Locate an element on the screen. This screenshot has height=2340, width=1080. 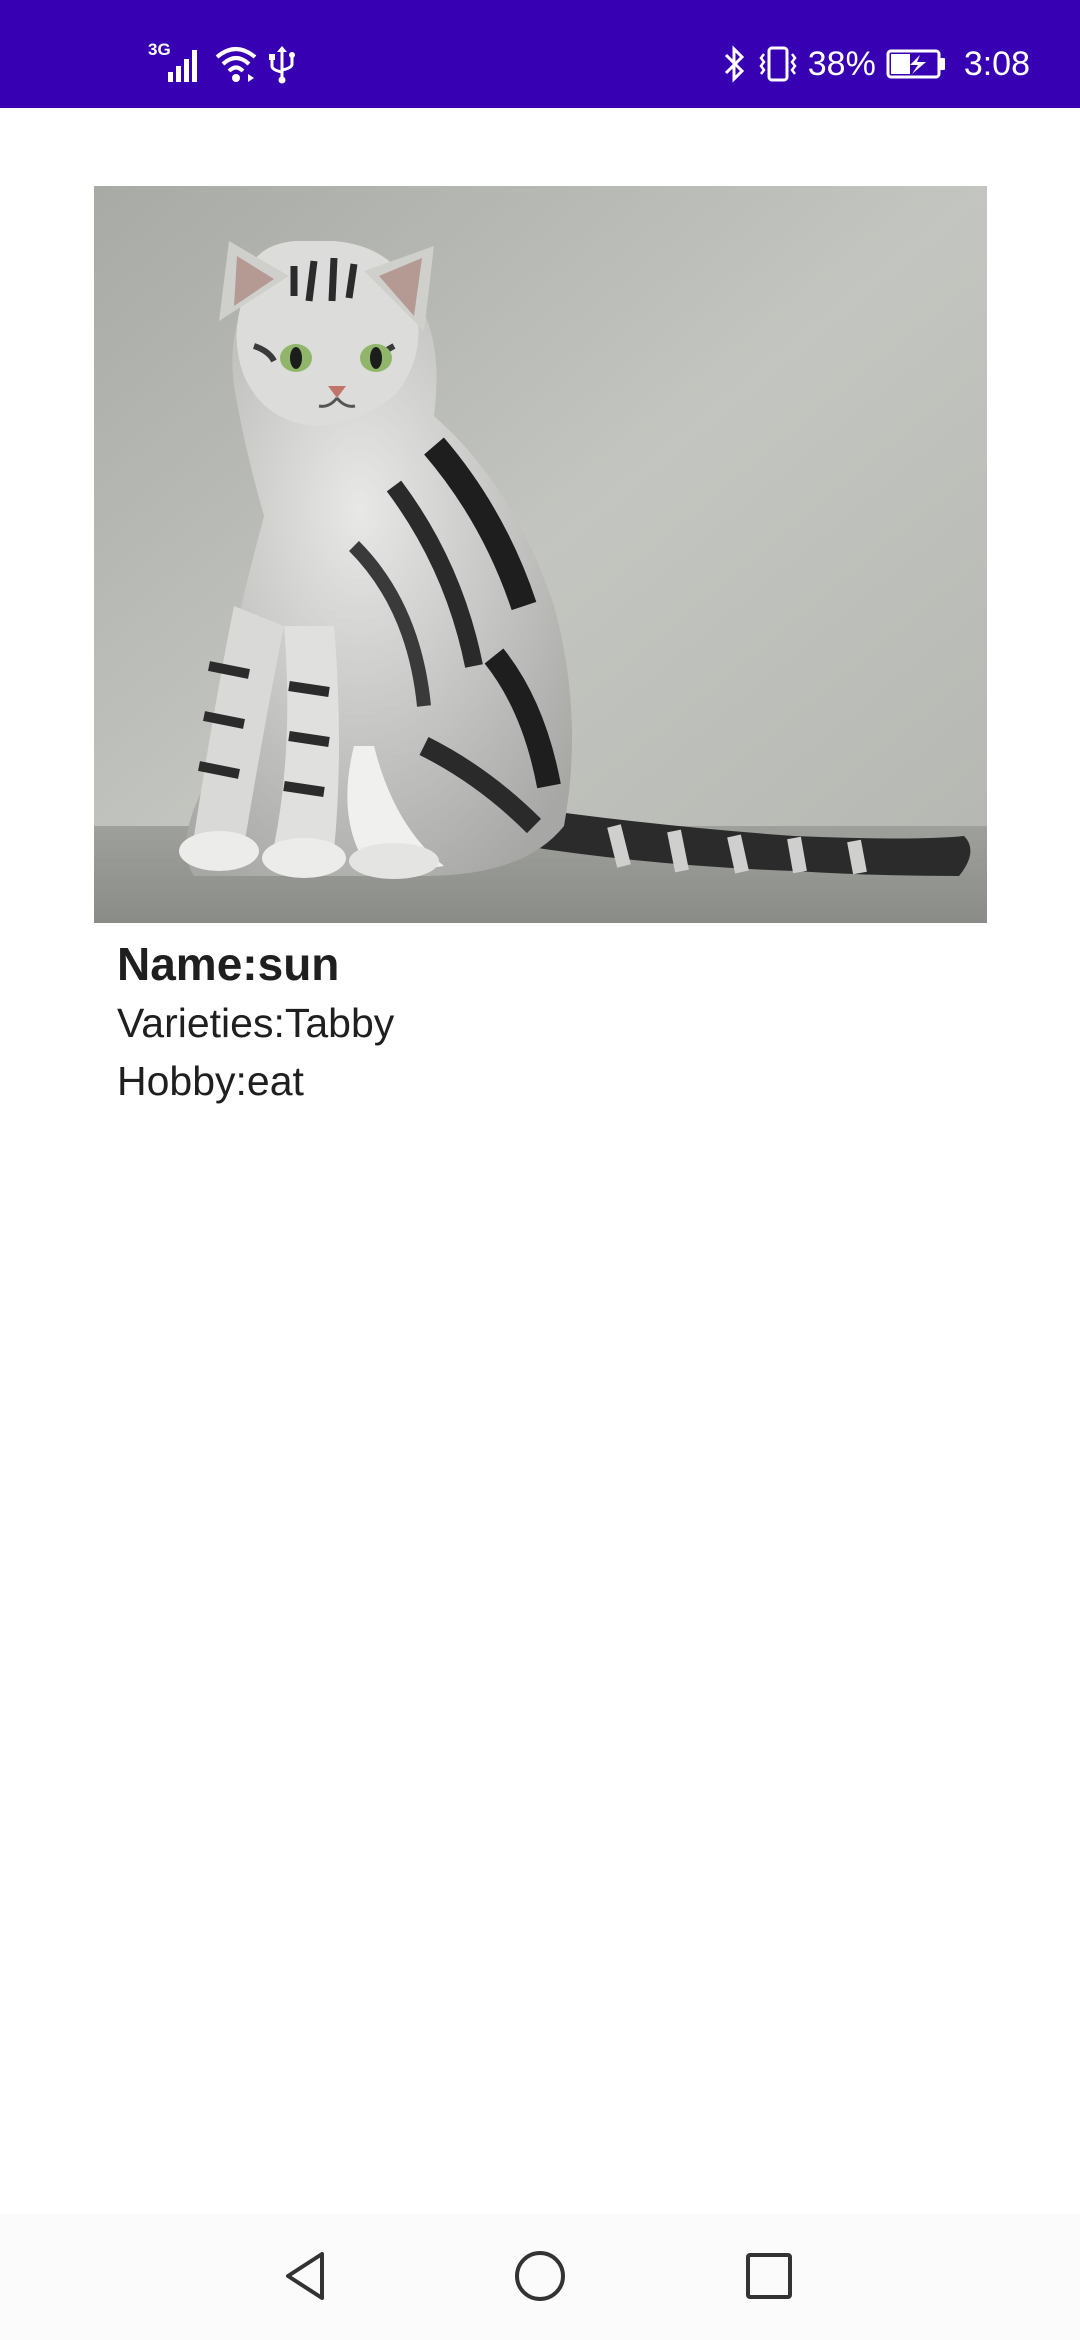
vibrate-icon is located at coordinates (778, 64).